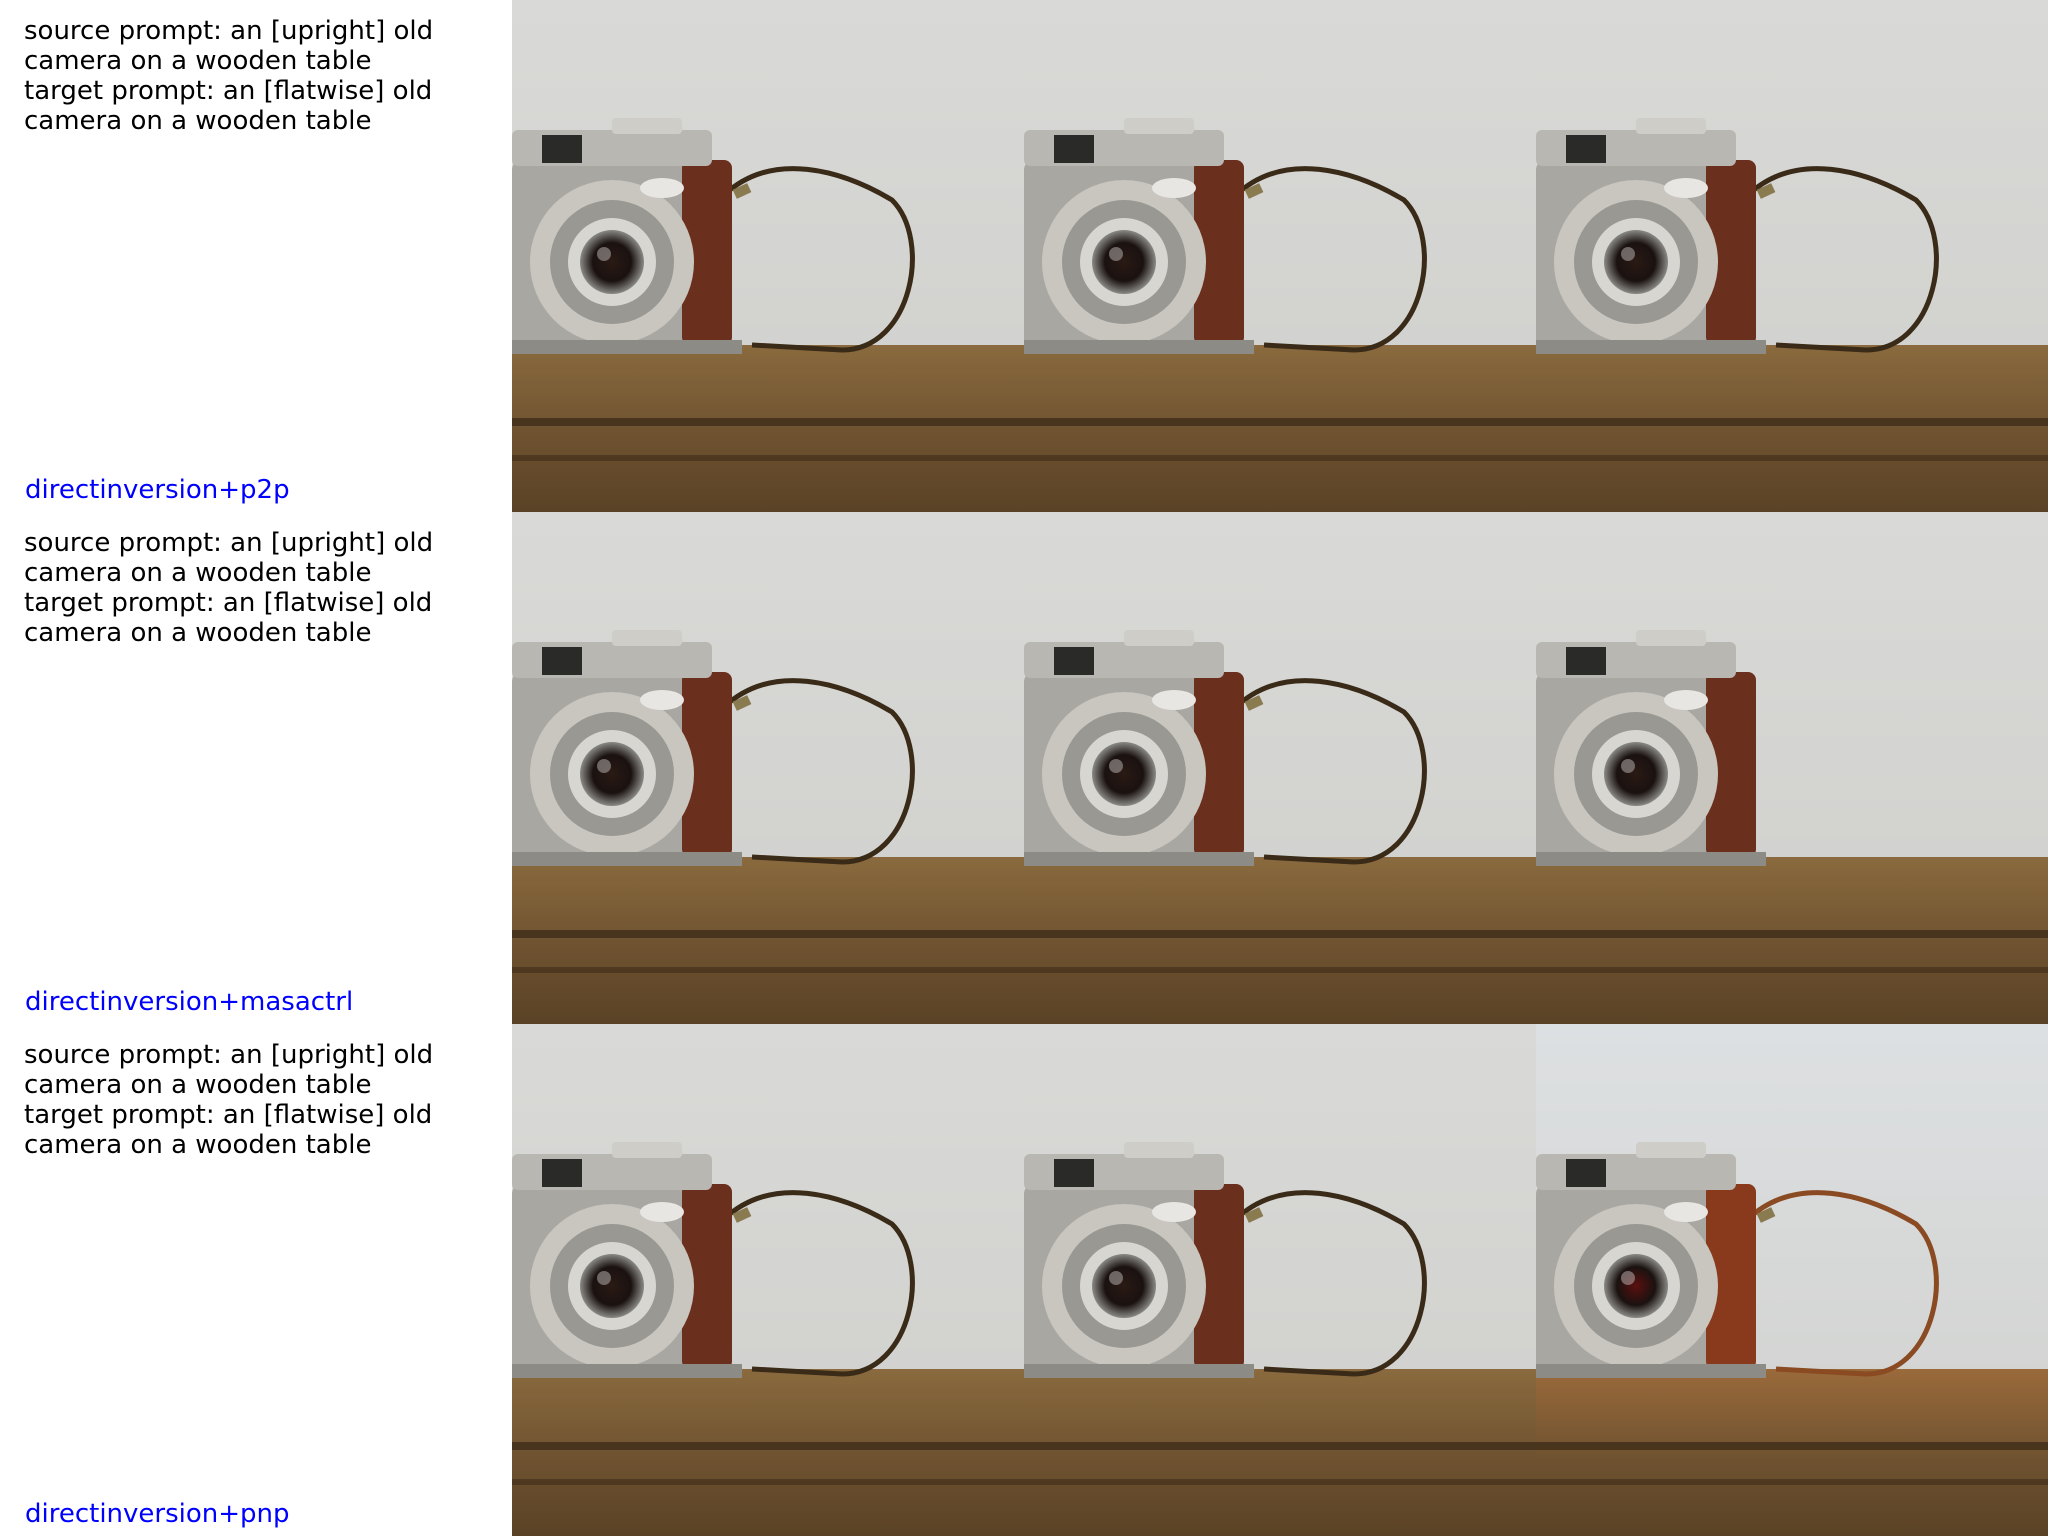 This screenshot has height=1536, width=2048. Describe the element at coordinates (189, 1002) in the screenshot. I see `method-label: directinversion+masactrl` at that location.